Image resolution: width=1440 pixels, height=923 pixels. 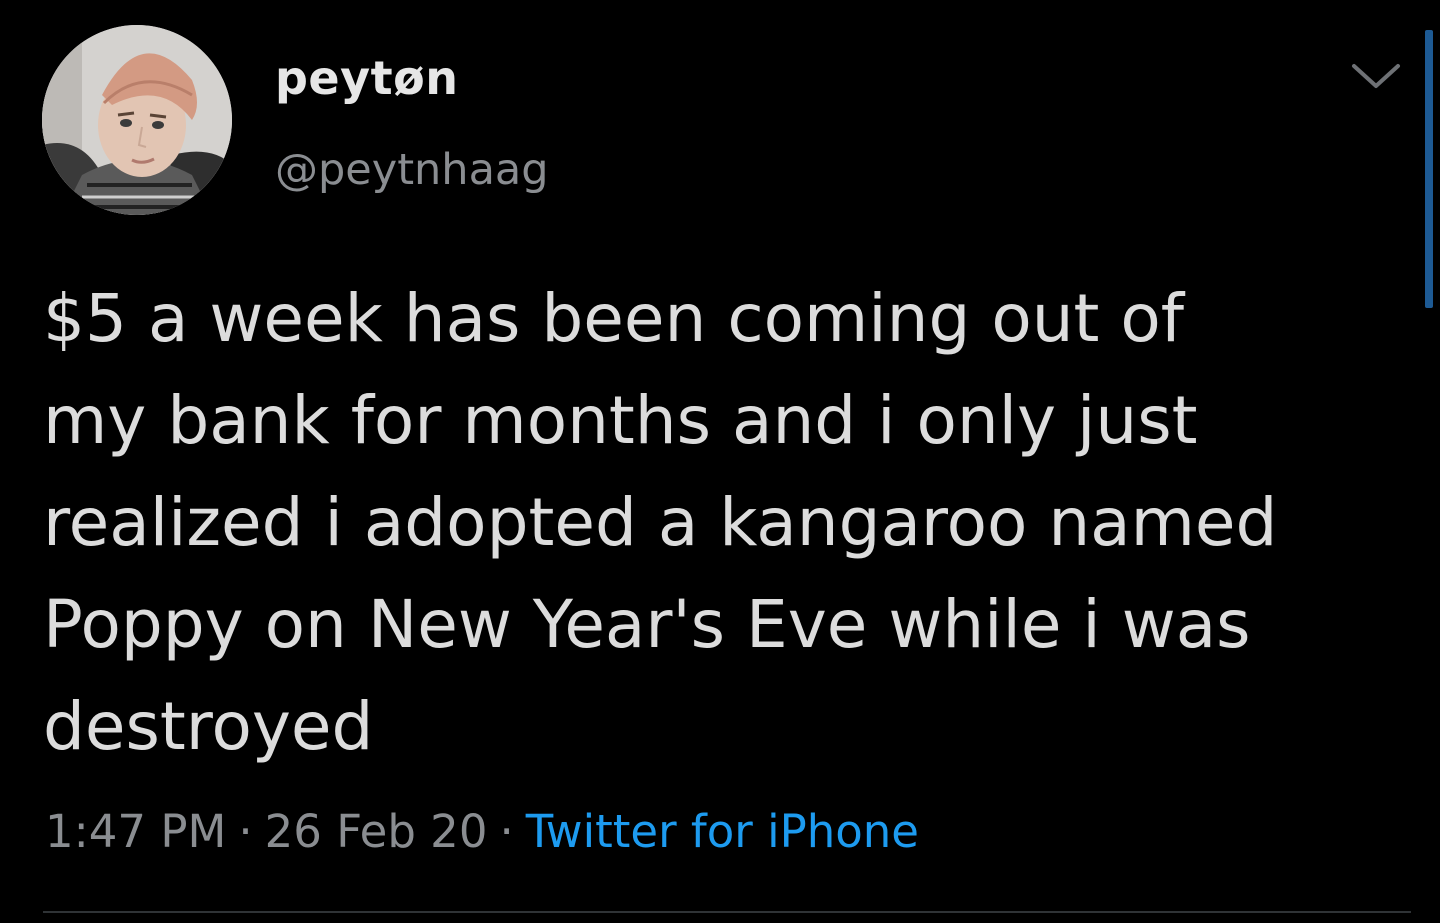 What do you see at coordinates (647, 624) in the screenshot?
I see `tweet-text-line: Poppy on New Year's Eve while i was` at bounding box center [647, 624].